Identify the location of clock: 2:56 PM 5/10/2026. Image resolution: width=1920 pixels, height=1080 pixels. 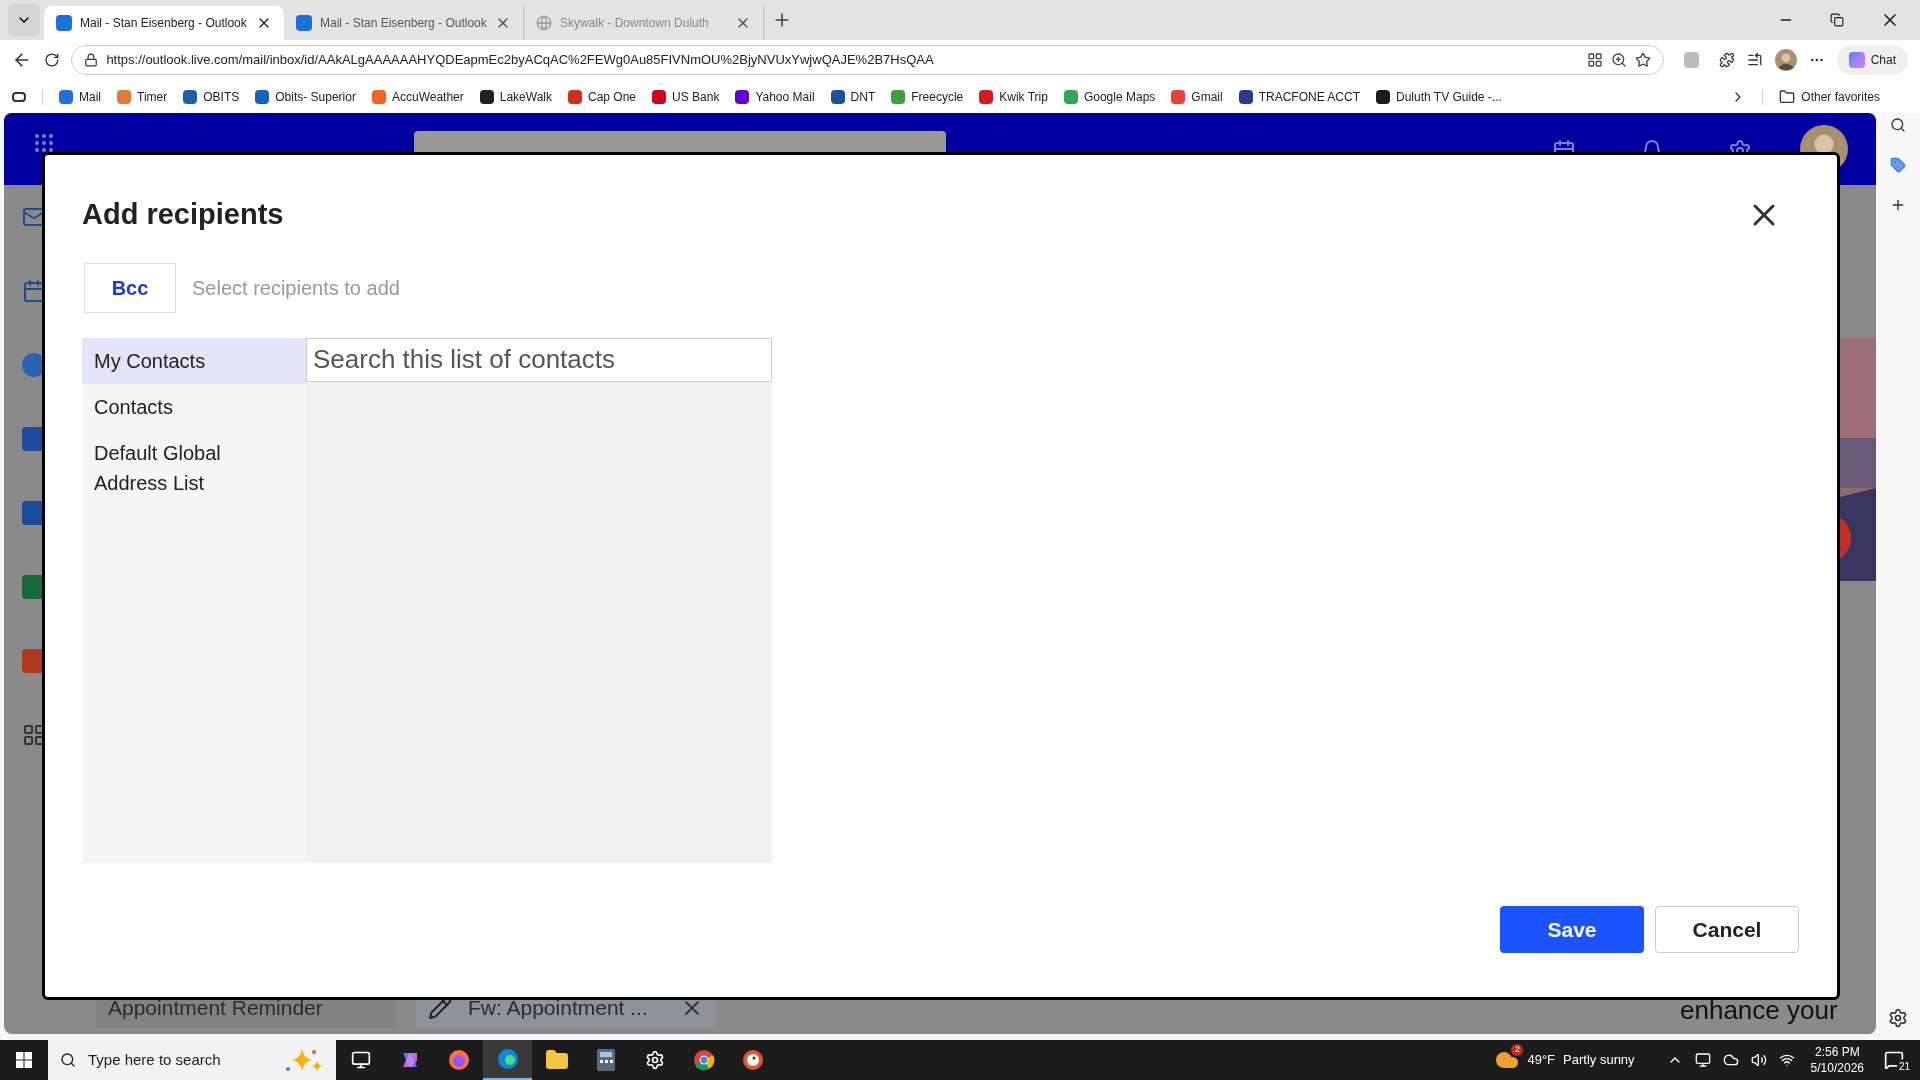
(1837, 1060).